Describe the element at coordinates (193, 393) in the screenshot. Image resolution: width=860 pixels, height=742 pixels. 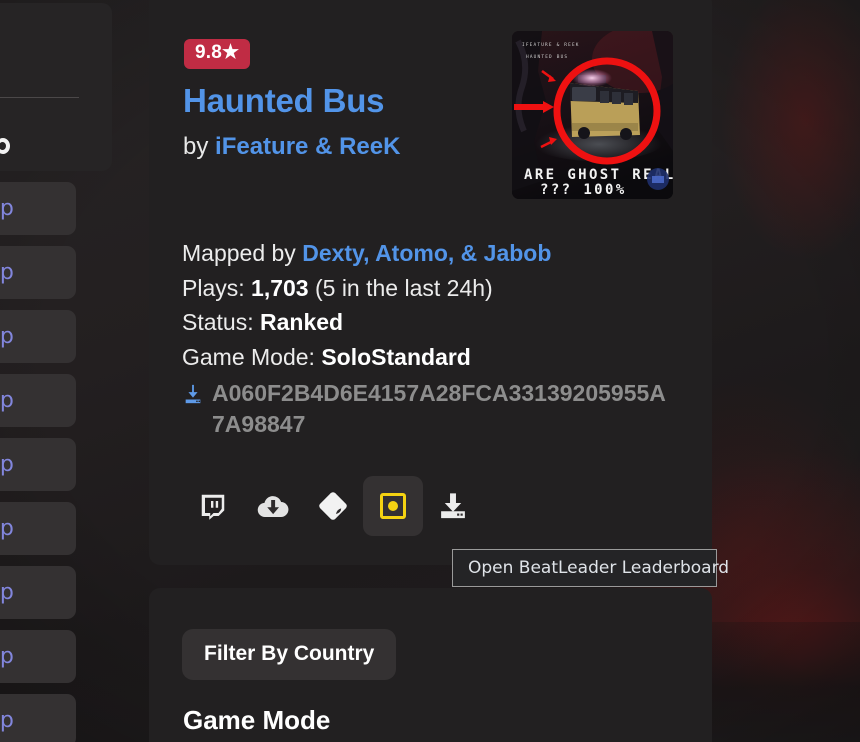
I see `download-icon` at that location.